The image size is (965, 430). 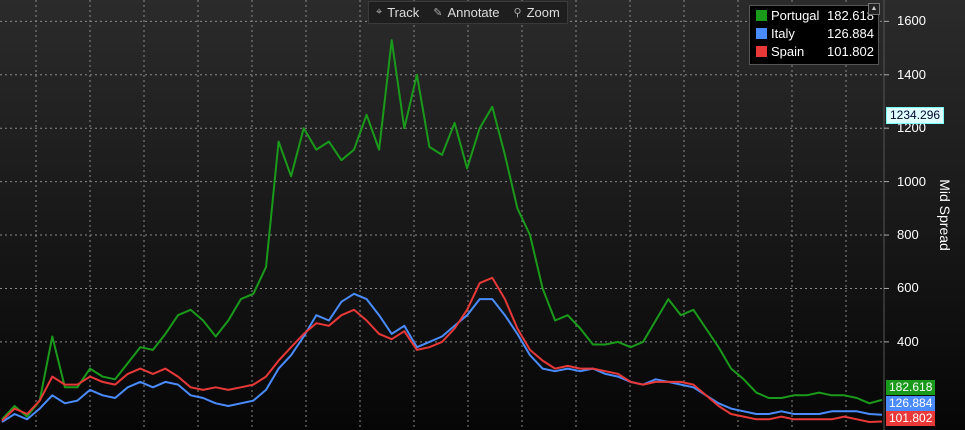 I want to click on track-button: ⌖ Track, so click(x=397, y=12).